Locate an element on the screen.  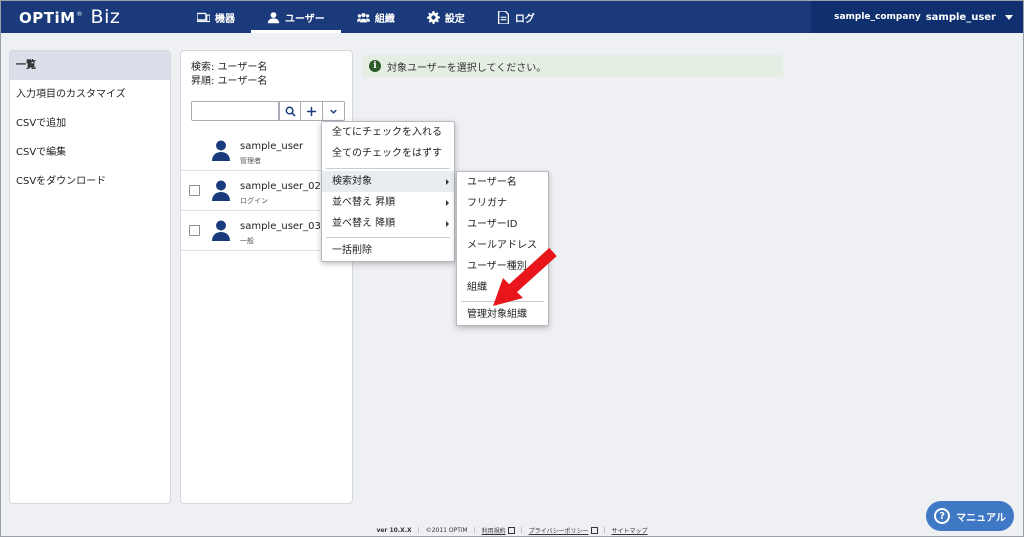
submenu-item-furigana: フリガナ is located at coordinates (502, 203).